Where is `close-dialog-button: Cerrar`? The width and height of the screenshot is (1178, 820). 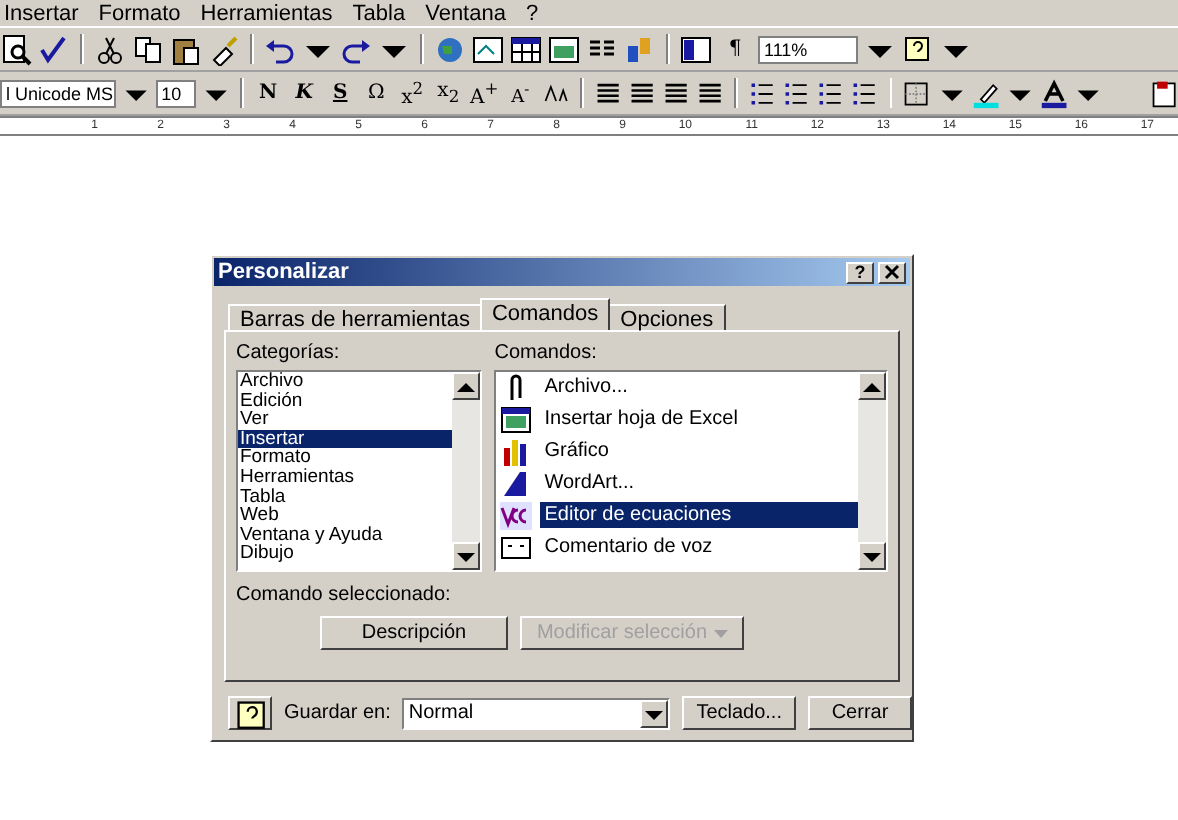 close-dialog-button: Cerrar is located at coordinates (860, 713).